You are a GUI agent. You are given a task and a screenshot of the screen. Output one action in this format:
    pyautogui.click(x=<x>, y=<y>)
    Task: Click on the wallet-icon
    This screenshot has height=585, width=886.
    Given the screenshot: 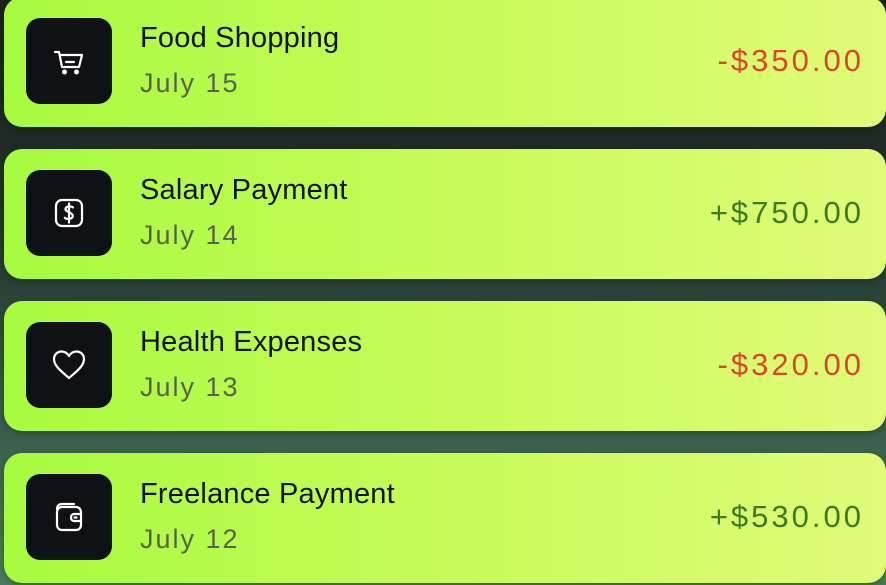 What is the action you would take?
    pyautogui.click(x=69, y=517)
    